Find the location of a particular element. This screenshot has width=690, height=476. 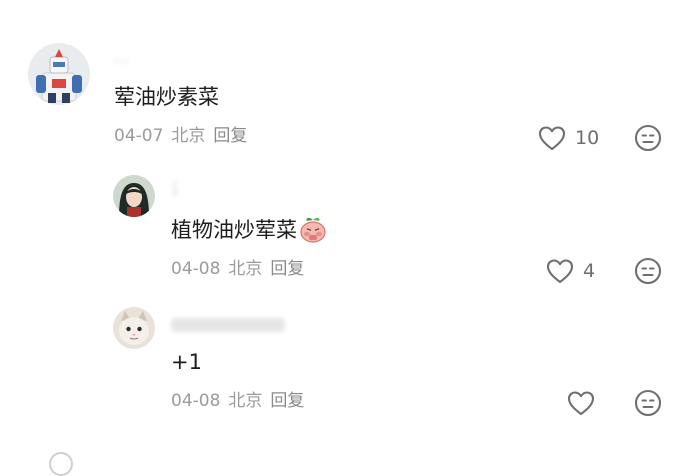

like-button is located at coordinates (581, 403).